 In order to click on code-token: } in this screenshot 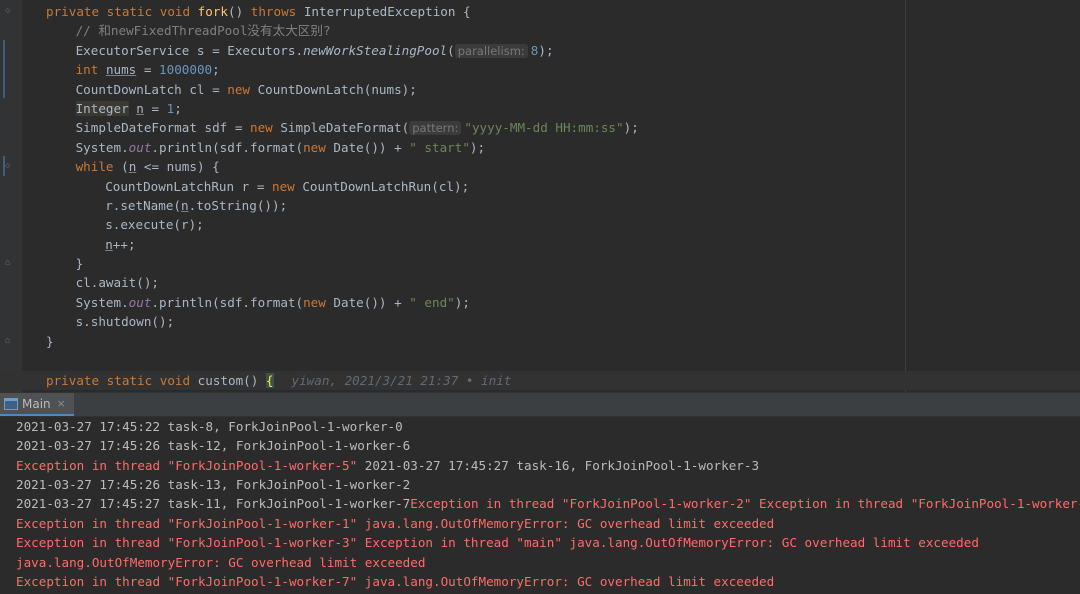, I will do `click(50, 341)`.